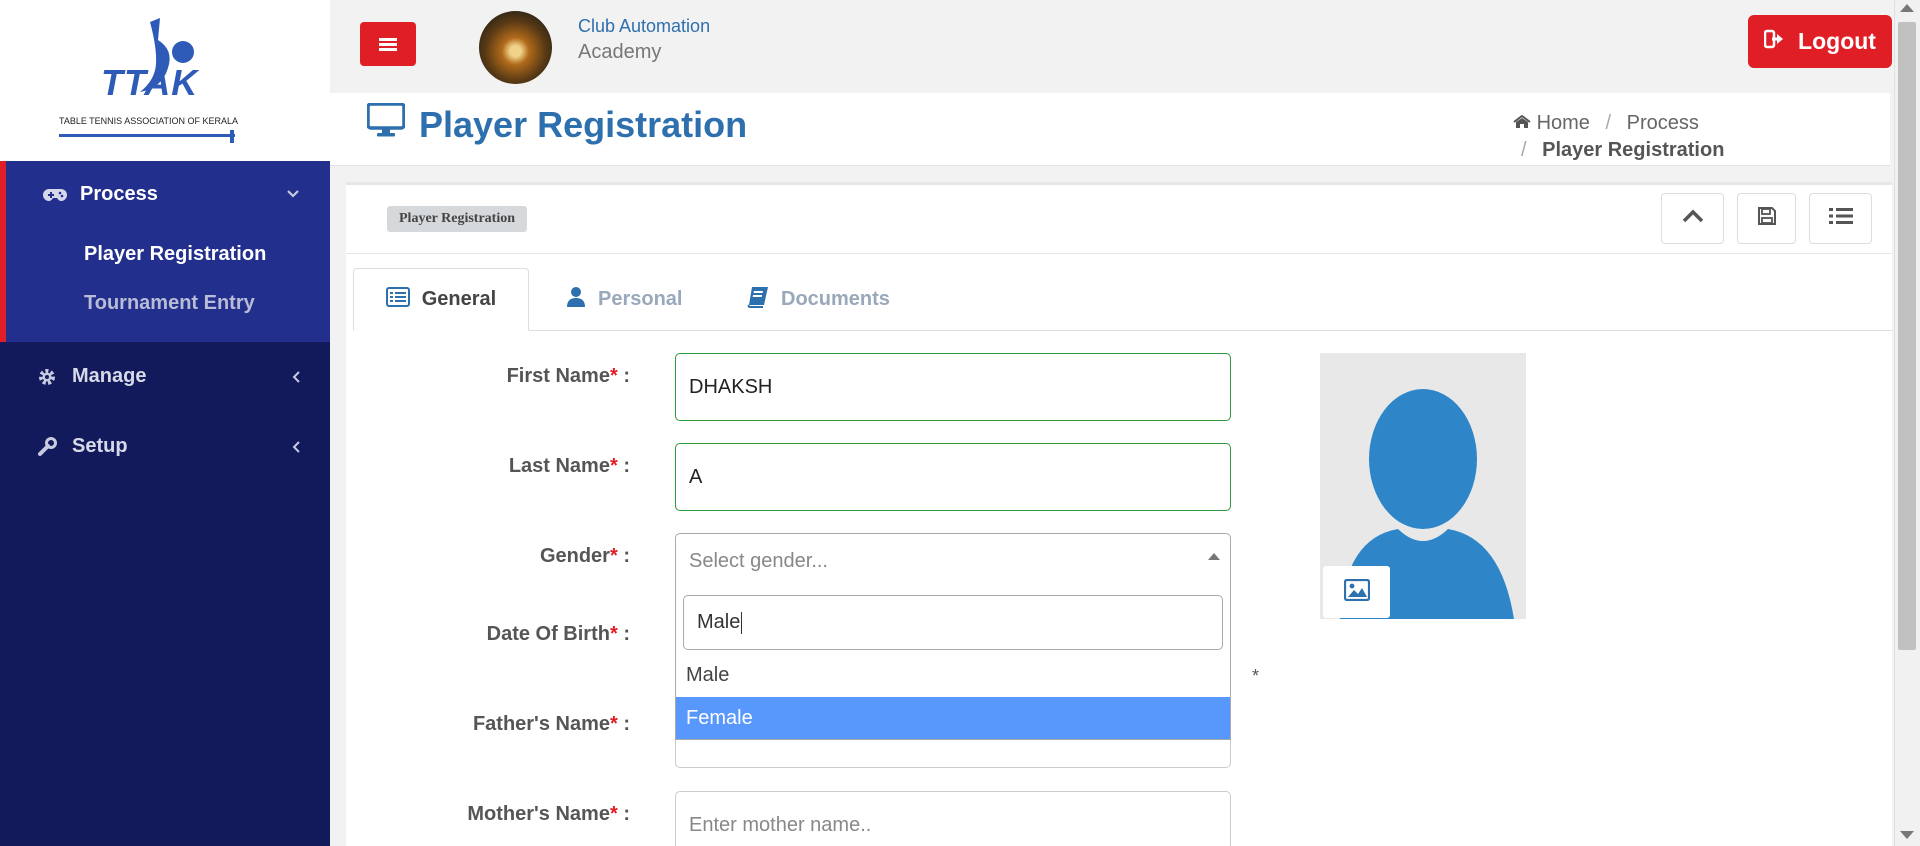 This screenshot has width=1920, height=846. I want to click on sidebar-item-process-label: Process, so click(119, 194).